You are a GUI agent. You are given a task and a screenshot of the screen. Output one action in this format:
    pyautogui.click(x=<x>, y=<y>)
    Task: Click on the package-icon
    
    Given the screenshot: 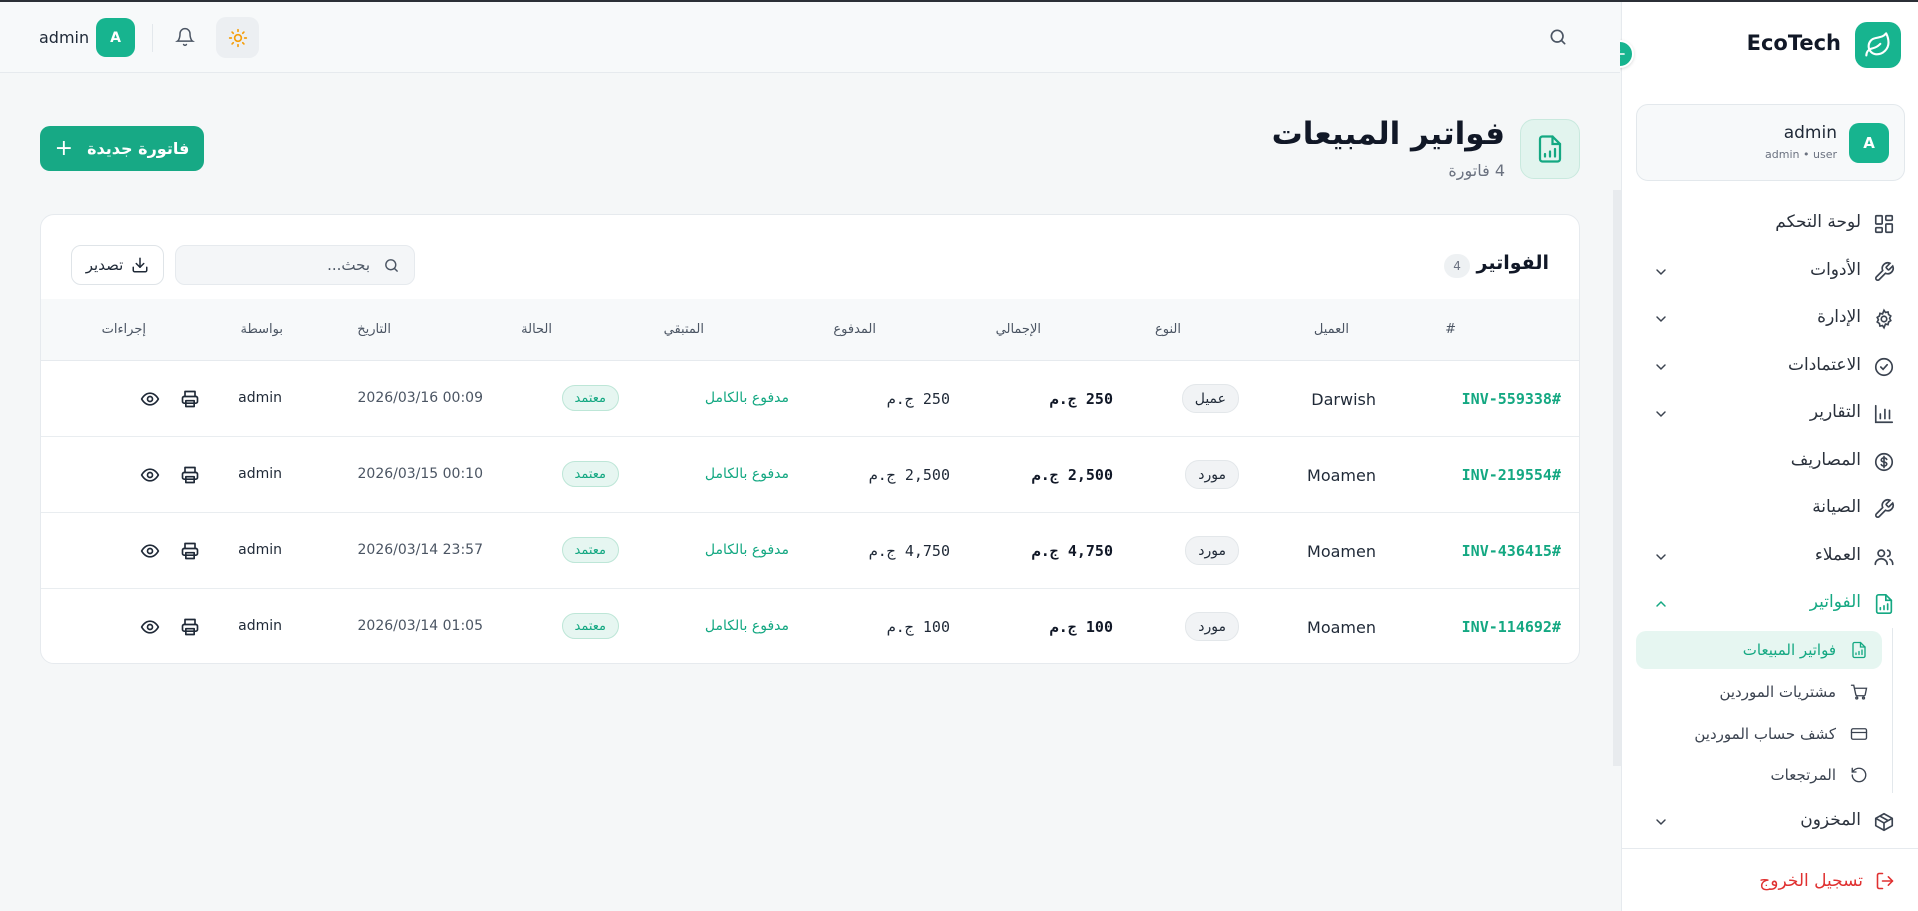 What is the action you would take?
    pyautogui.click(x=1884, y=821)
    